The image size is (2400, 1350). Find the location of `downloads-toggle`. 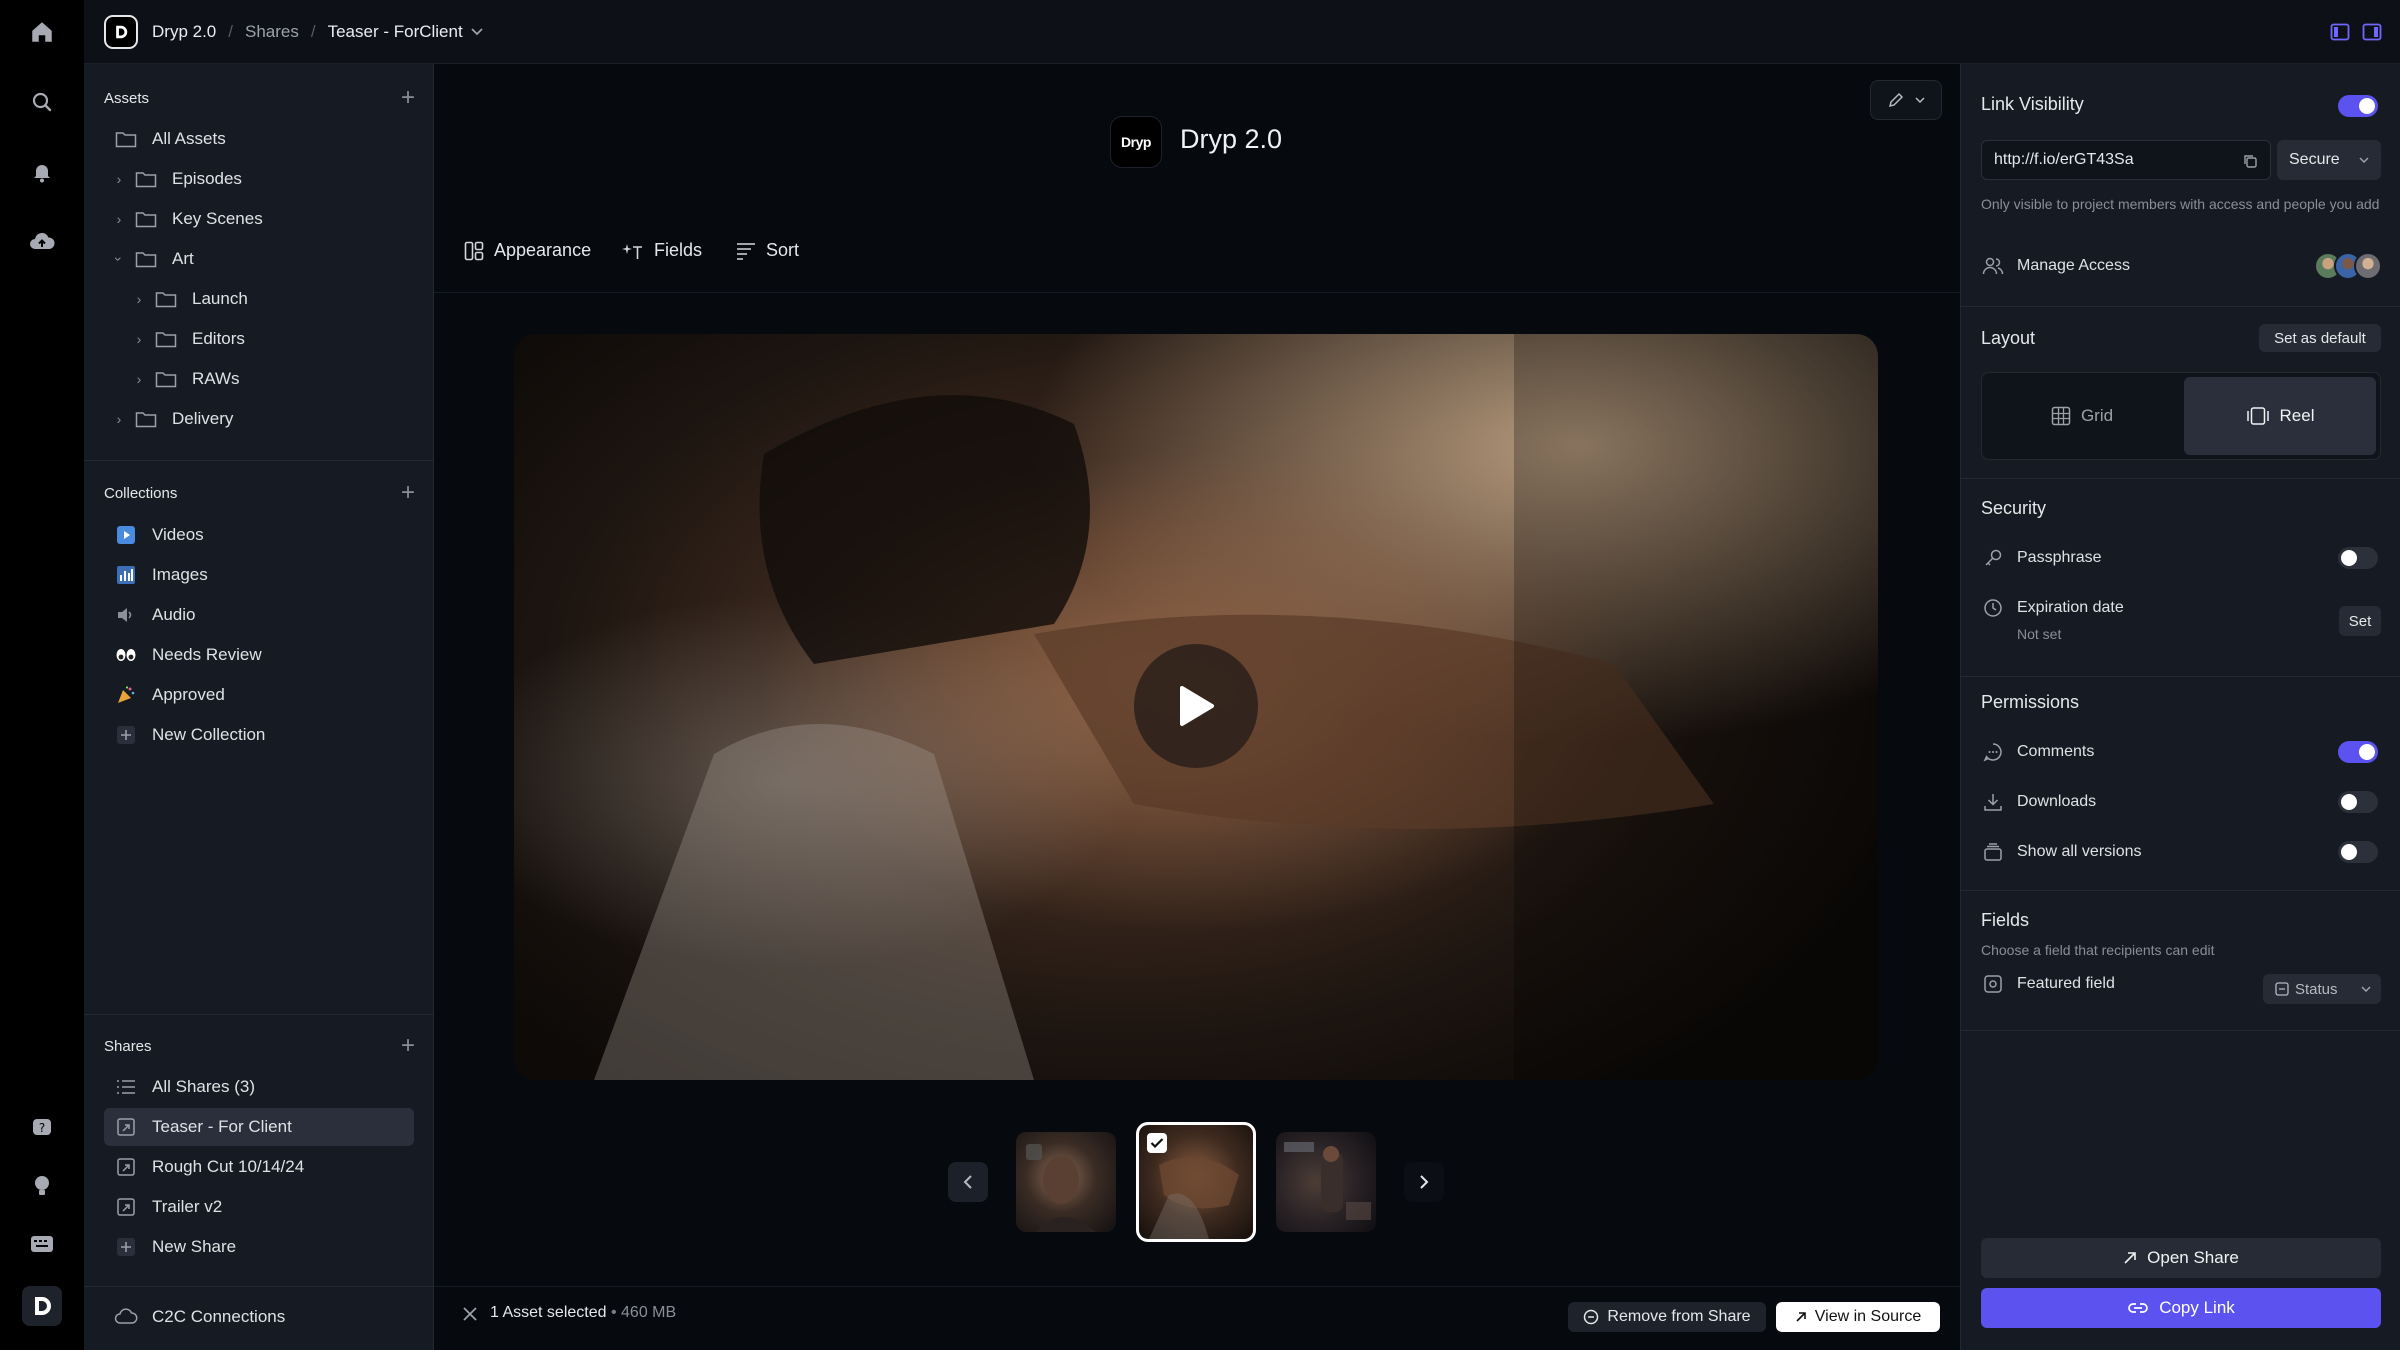

downloads-toggle is located at coordinates (2358, 802).